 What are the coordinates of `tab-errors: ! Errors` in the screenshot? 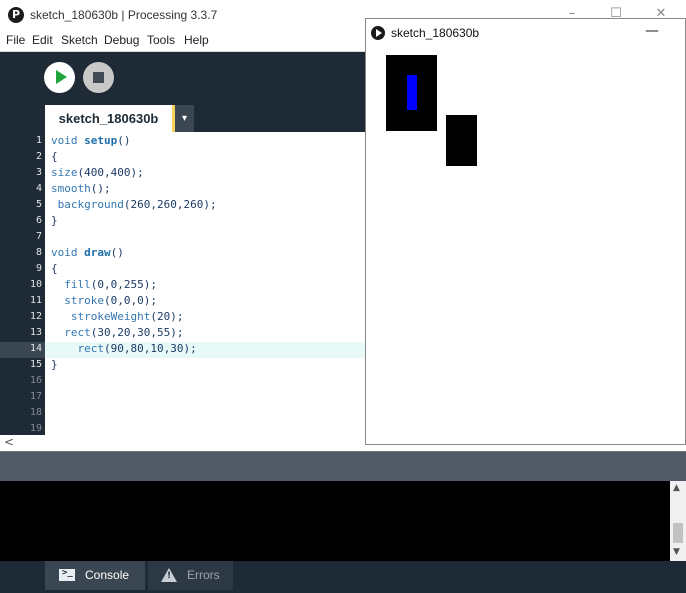 It's located at (190, 575).